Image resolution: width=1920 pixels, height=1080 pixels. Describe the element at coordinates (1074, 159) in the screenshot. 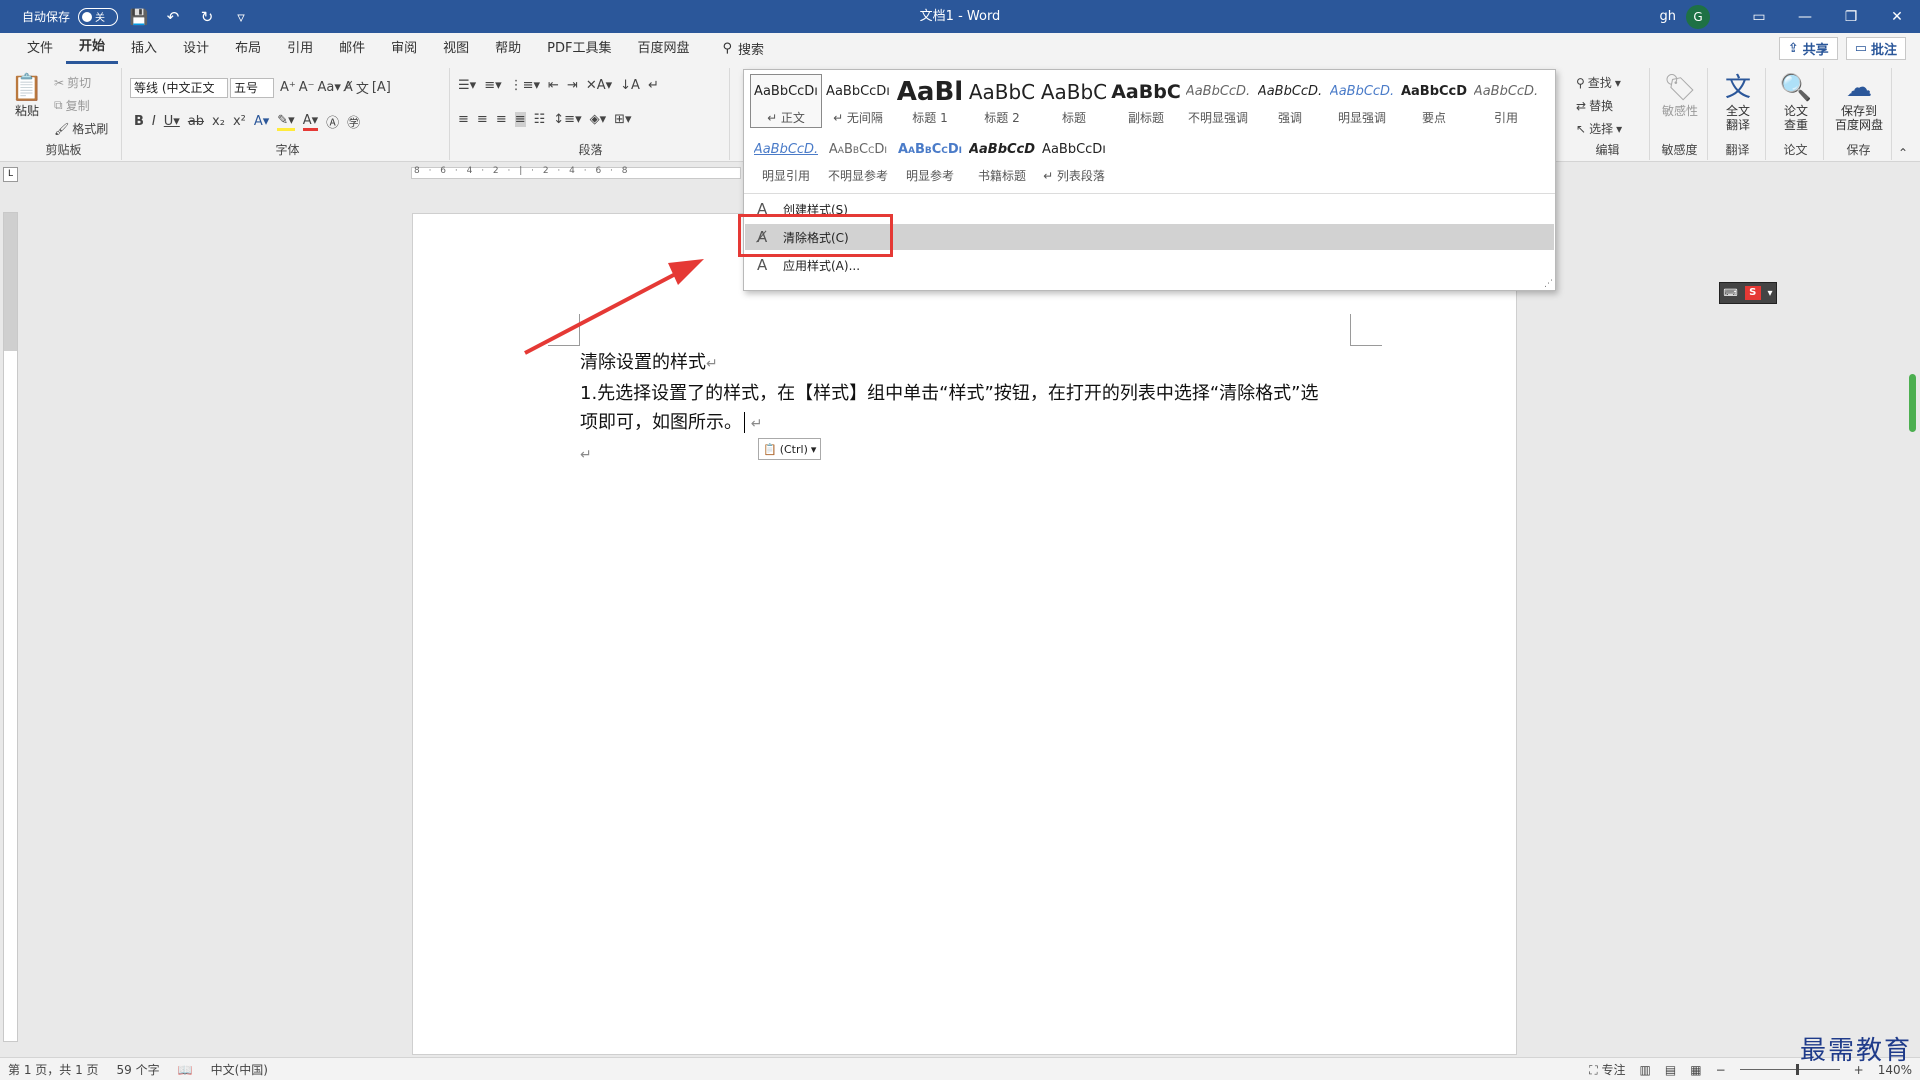

I see `style-tile: AaBbCcDı ↵ 列表段落` at that location.